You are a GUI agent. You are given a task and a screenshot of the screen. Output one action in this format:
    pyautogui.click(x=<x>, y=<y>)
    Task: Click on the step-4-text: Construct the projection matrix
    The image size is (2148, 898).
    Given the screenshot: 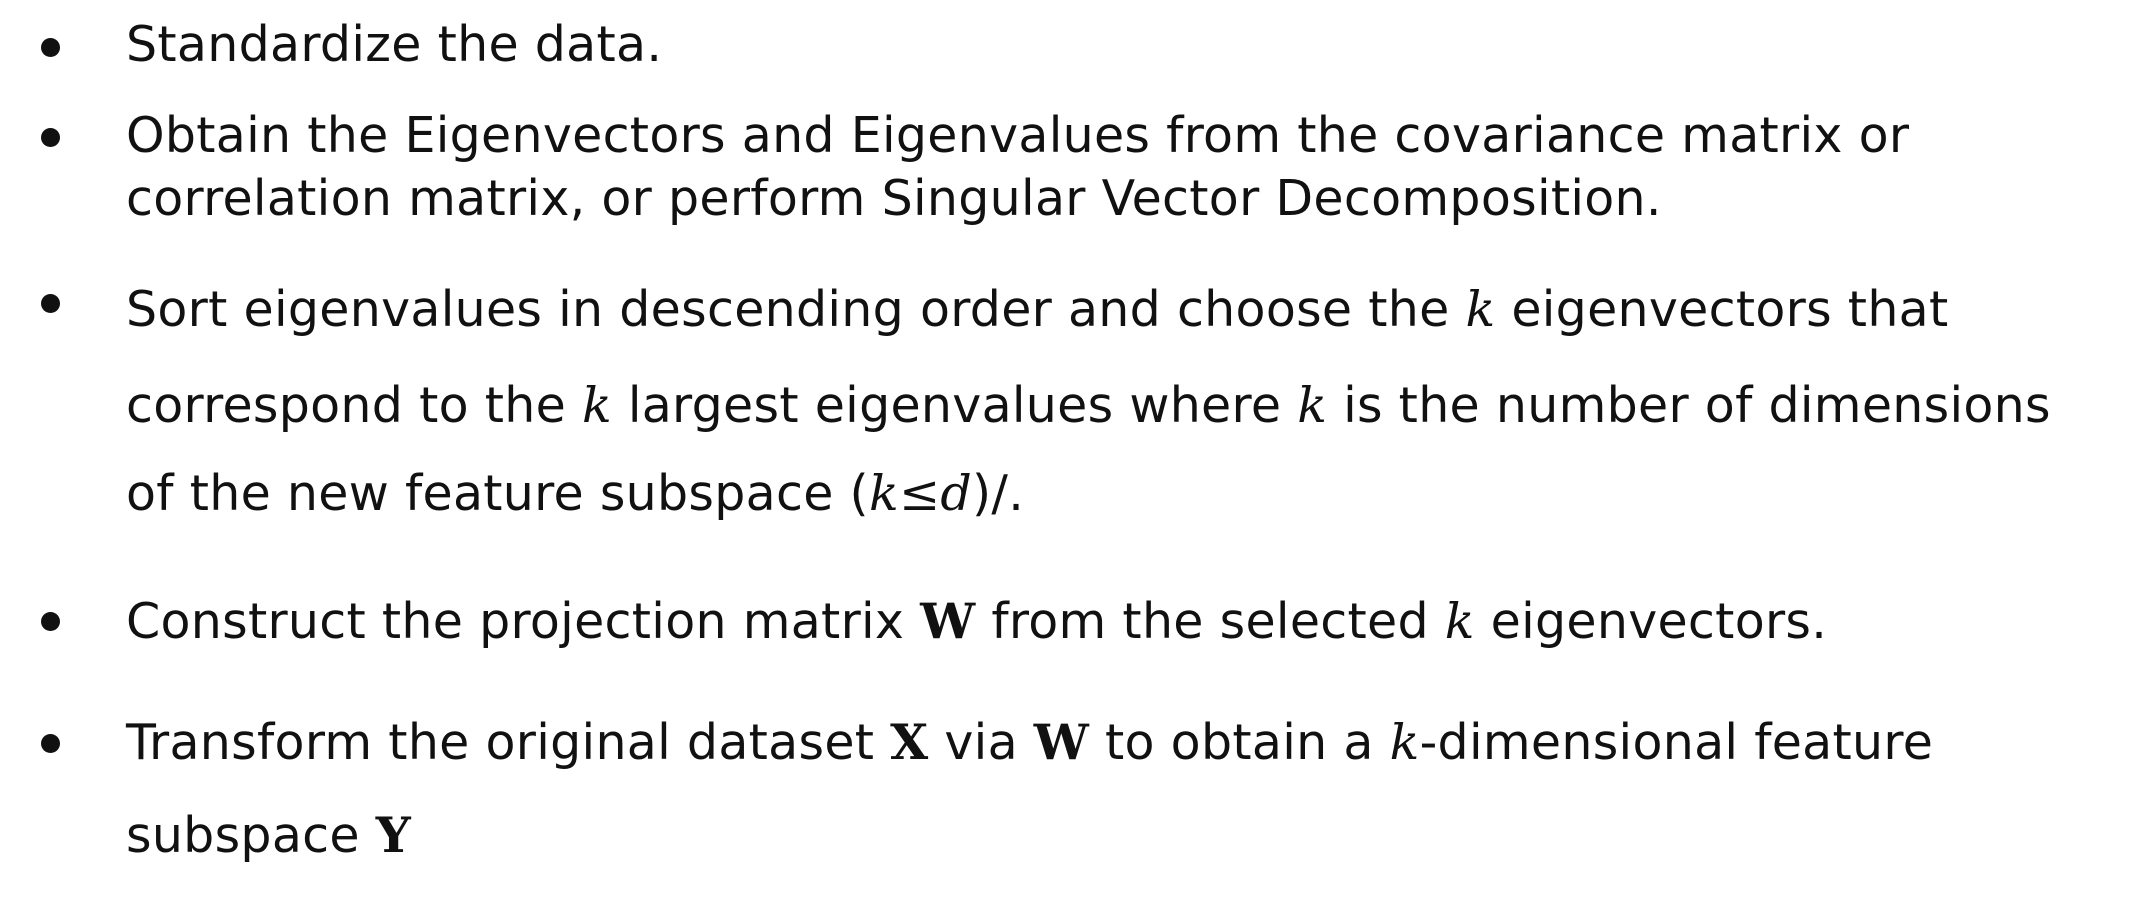 What is the action you would take?
    pyautogui.click(x=523, y=621)
    